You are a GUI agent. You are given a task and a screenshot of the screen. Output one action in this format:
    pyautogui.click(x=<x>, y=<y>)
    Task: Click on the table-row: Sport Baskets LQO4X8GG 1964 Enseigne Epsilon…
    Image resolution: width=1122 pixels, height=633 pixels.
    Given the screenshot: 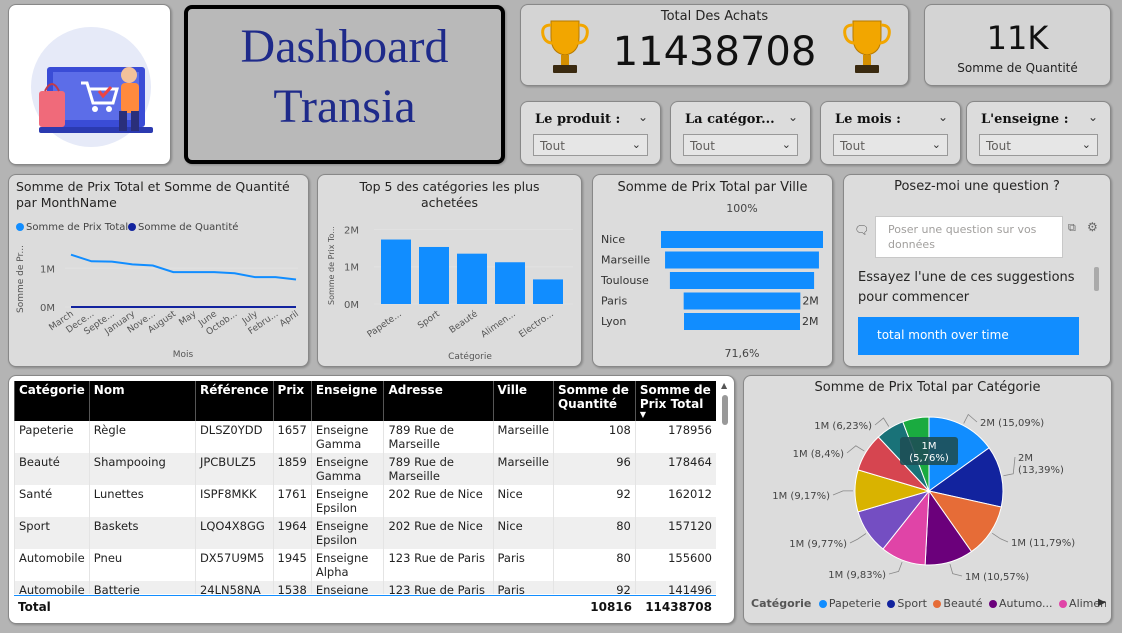 What is the action you would take?
    pyautogui.click(x=365, y=533)
    